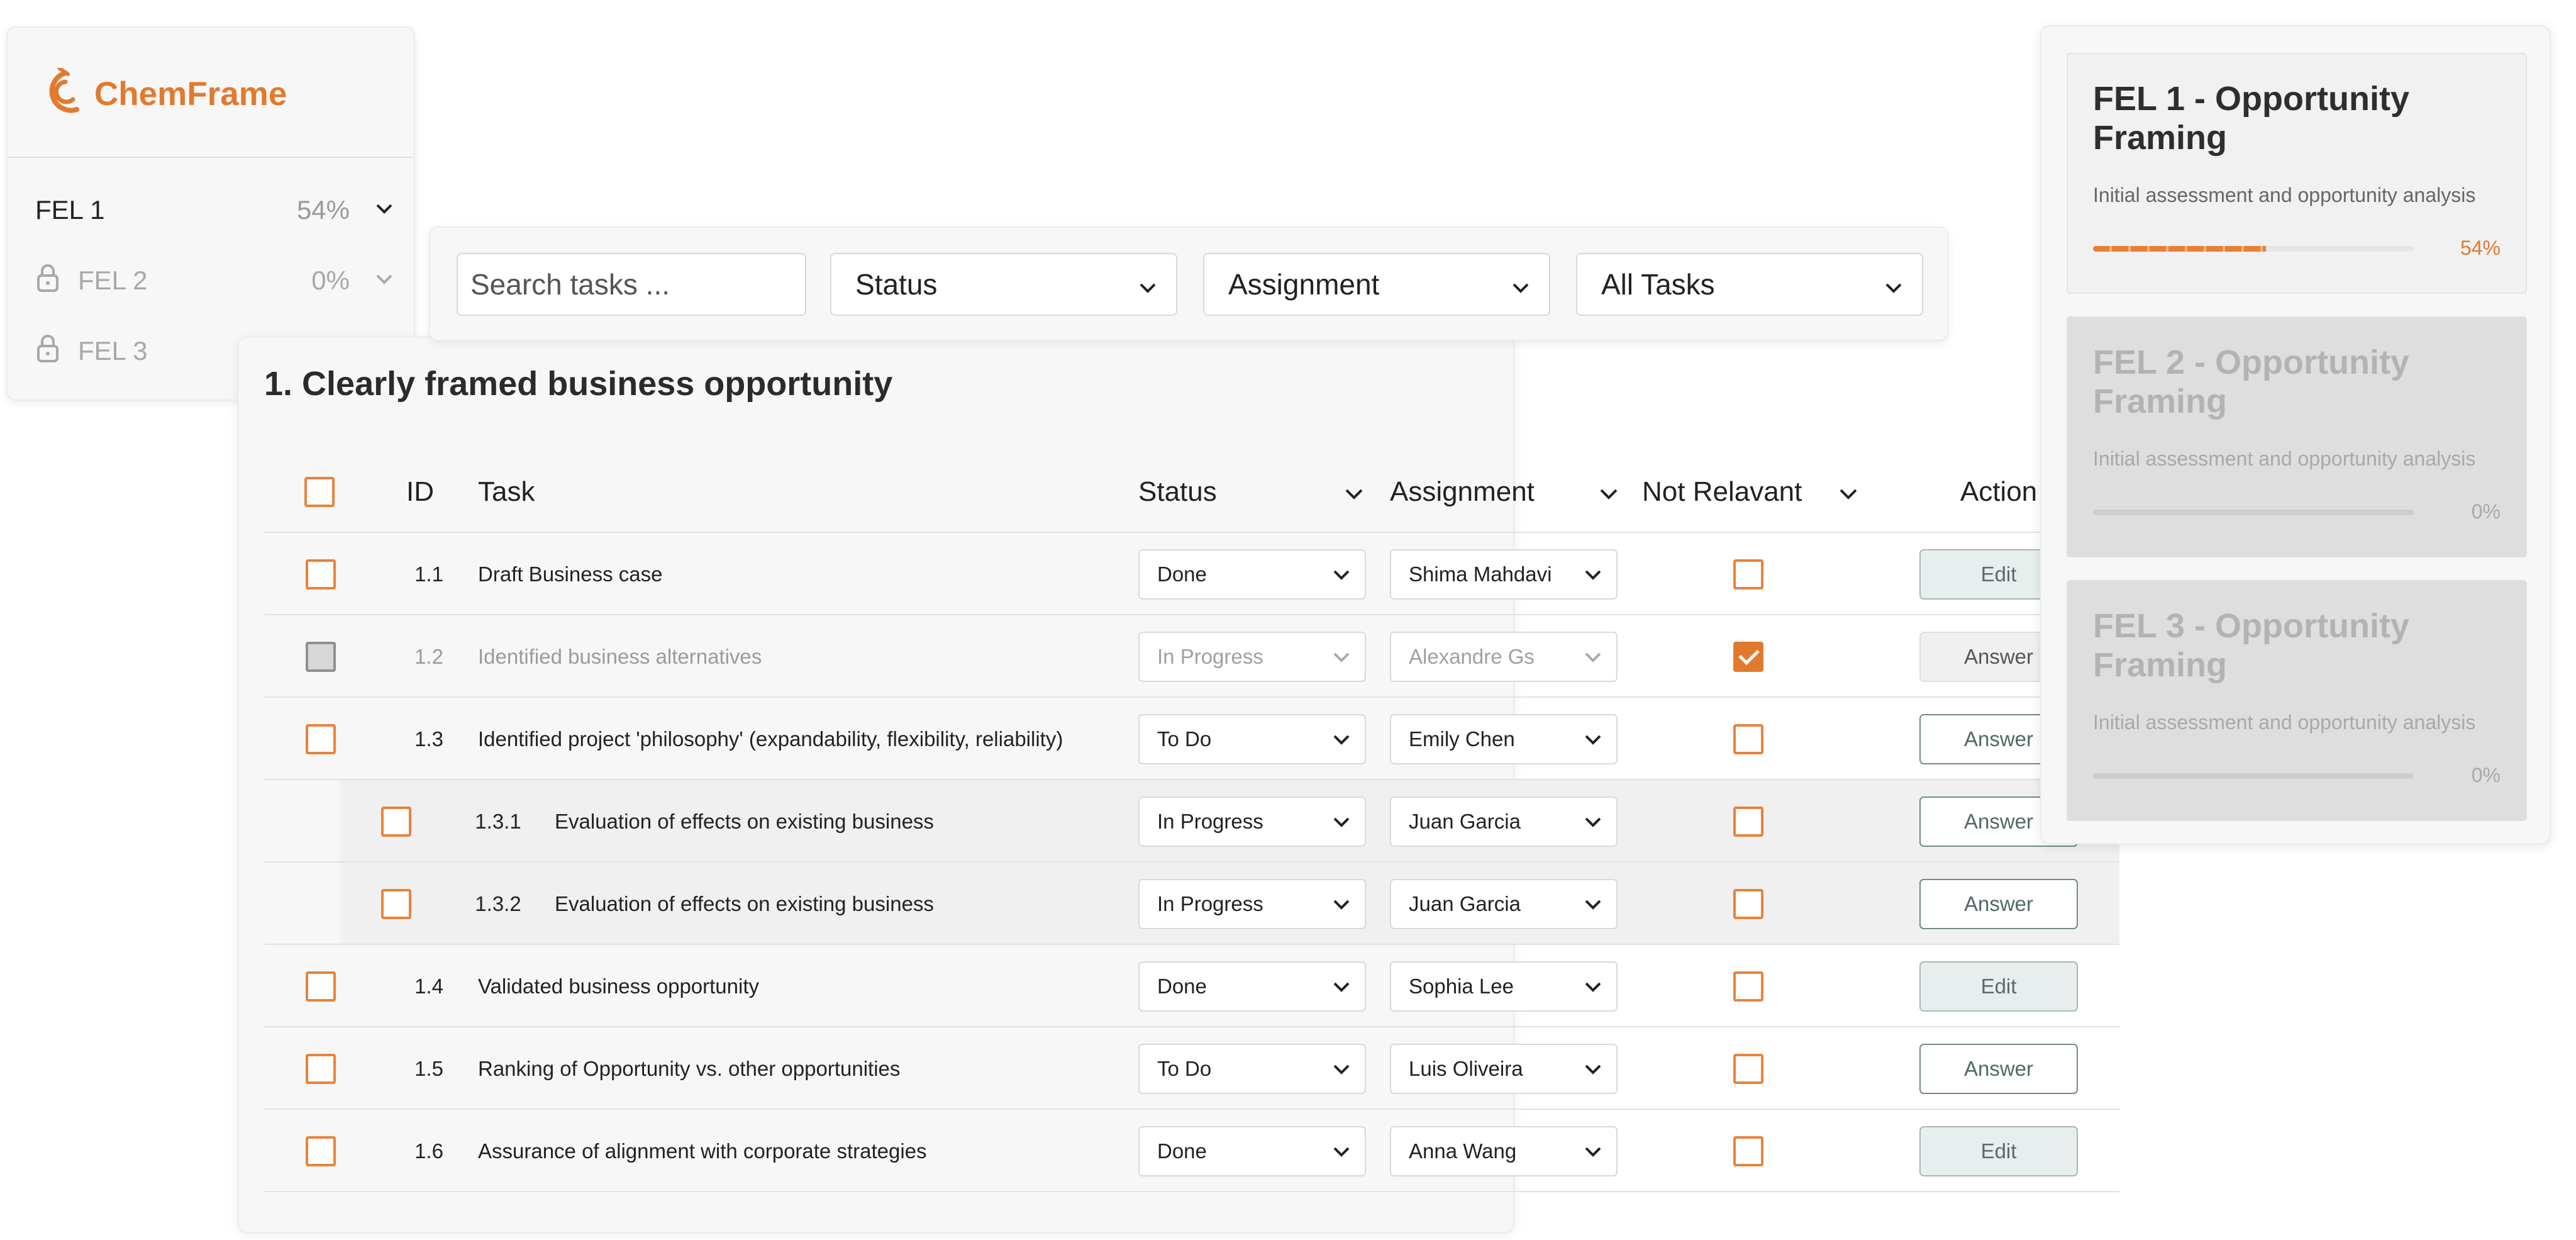  I want to click on assignee-select: Alexandre Gs, so click(1504, 656).